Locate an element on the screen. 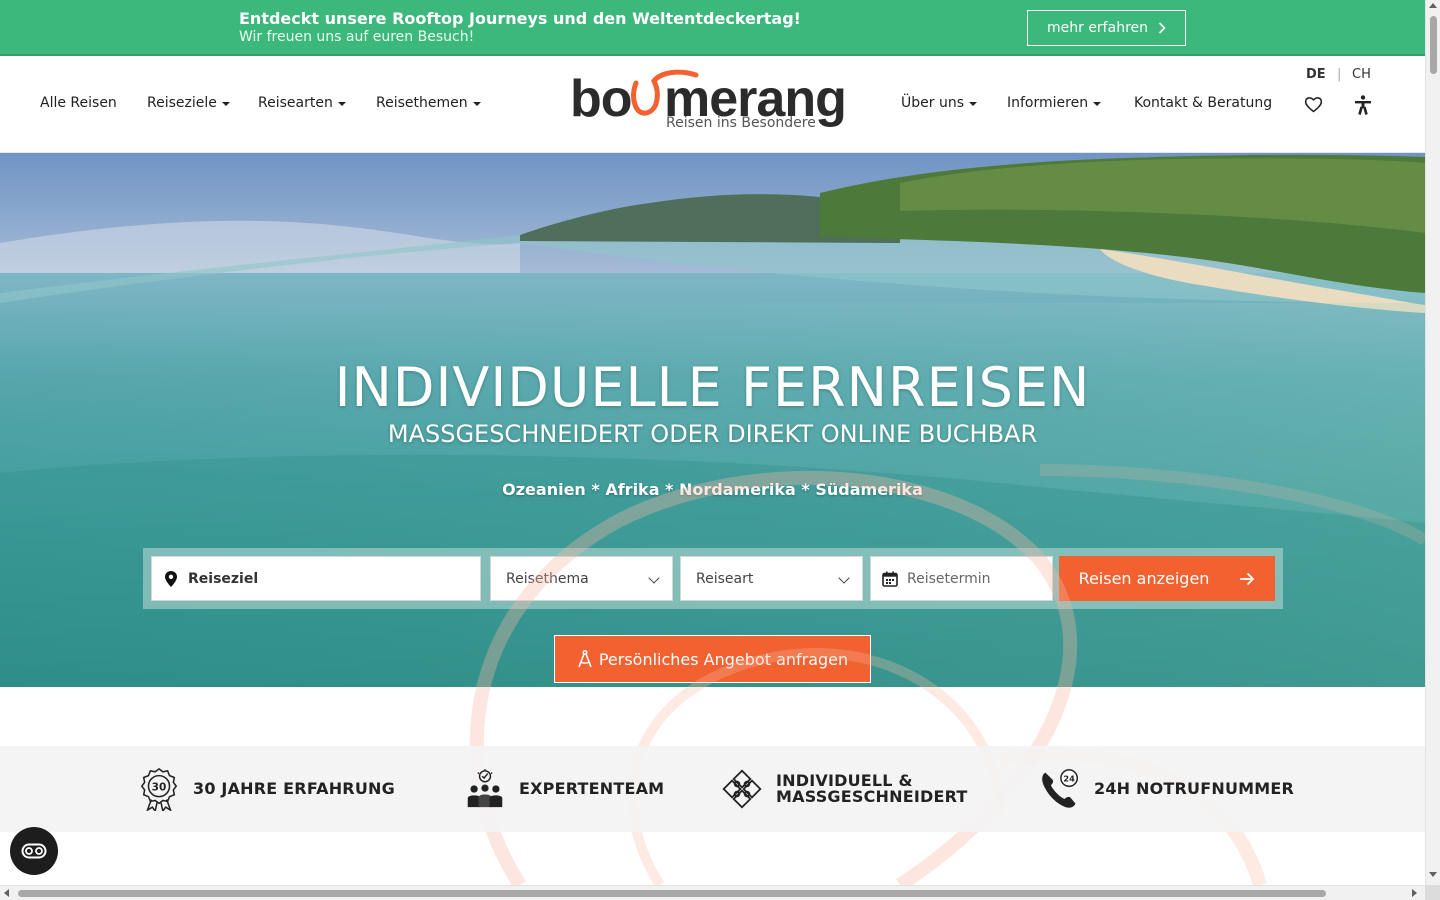 Image resolution: width=1440 pixels, height=900 pixels. nav-item-reisearten: Reisearten is located at coordinates (302, 103).